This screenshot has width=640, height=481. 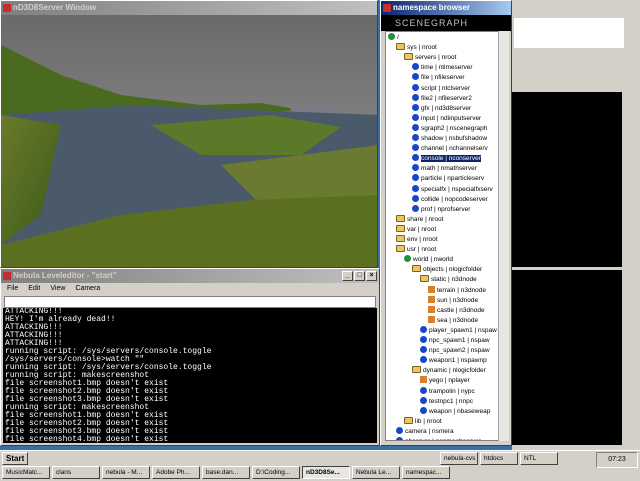 I want to click on tree-node-label: gfx | nd3d8server, so click(x=446, y=108).